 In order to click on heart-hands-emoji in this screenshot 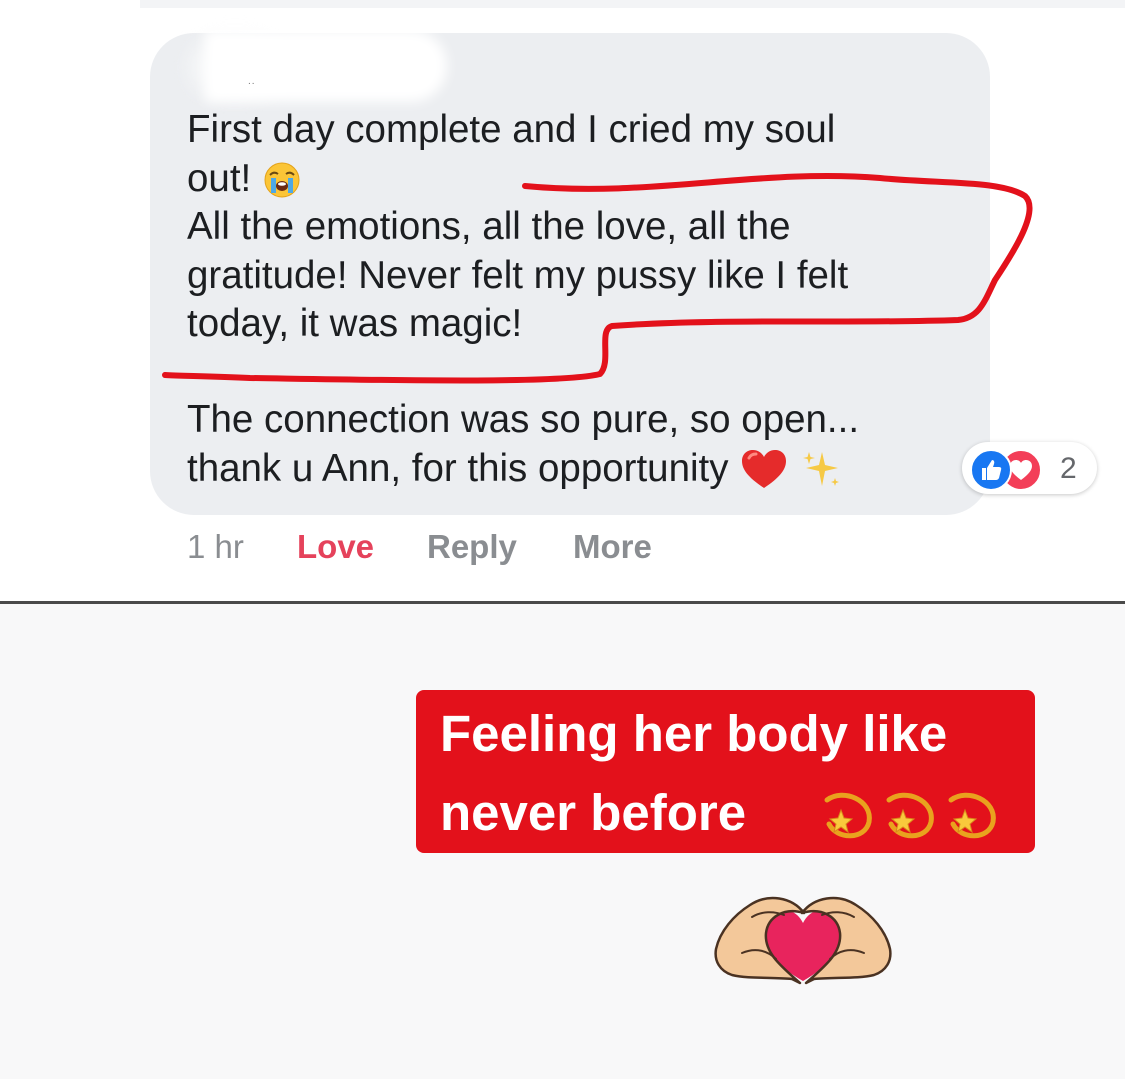, I will do `click(803, 940)`.